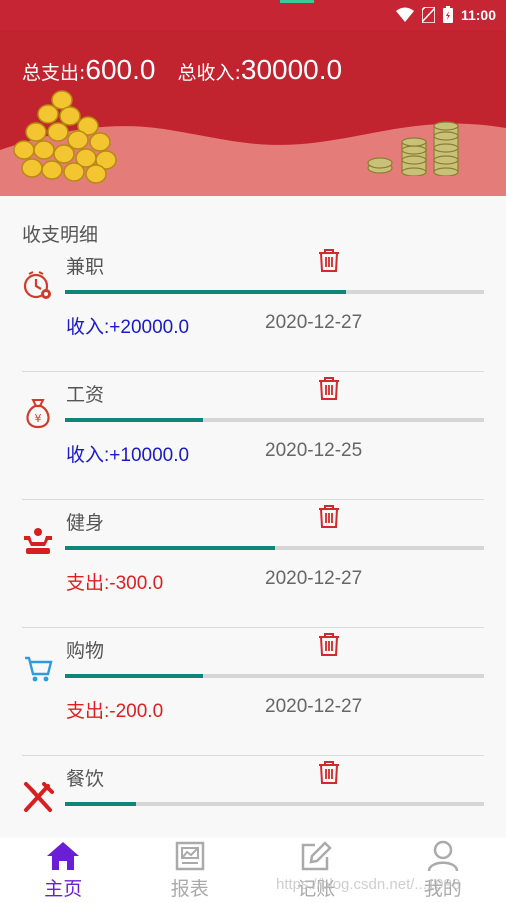 The width and height of the screenshot is (506, 903). Describe the element at coordinates (85, 395) in the screenshot. I see `record-category: 工资` at that location.